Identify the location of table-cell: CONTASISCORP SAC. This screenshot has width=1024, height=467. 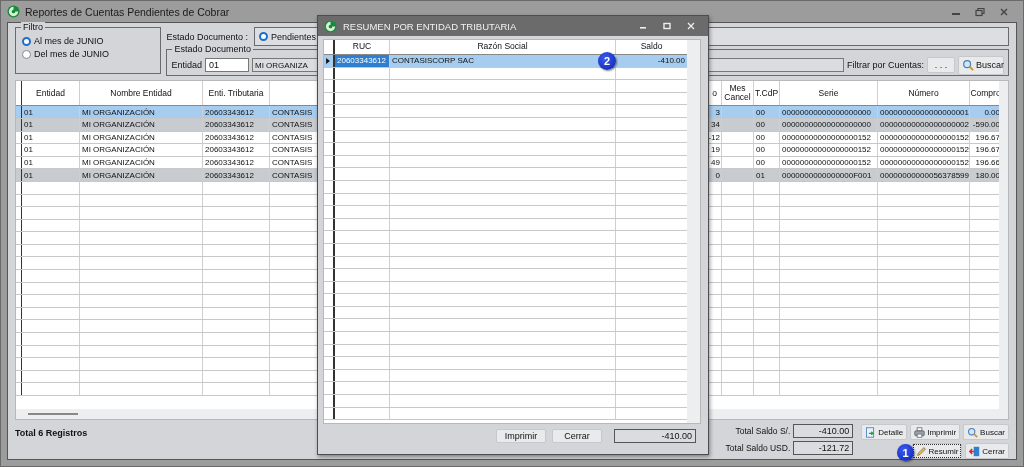
(433, 61).